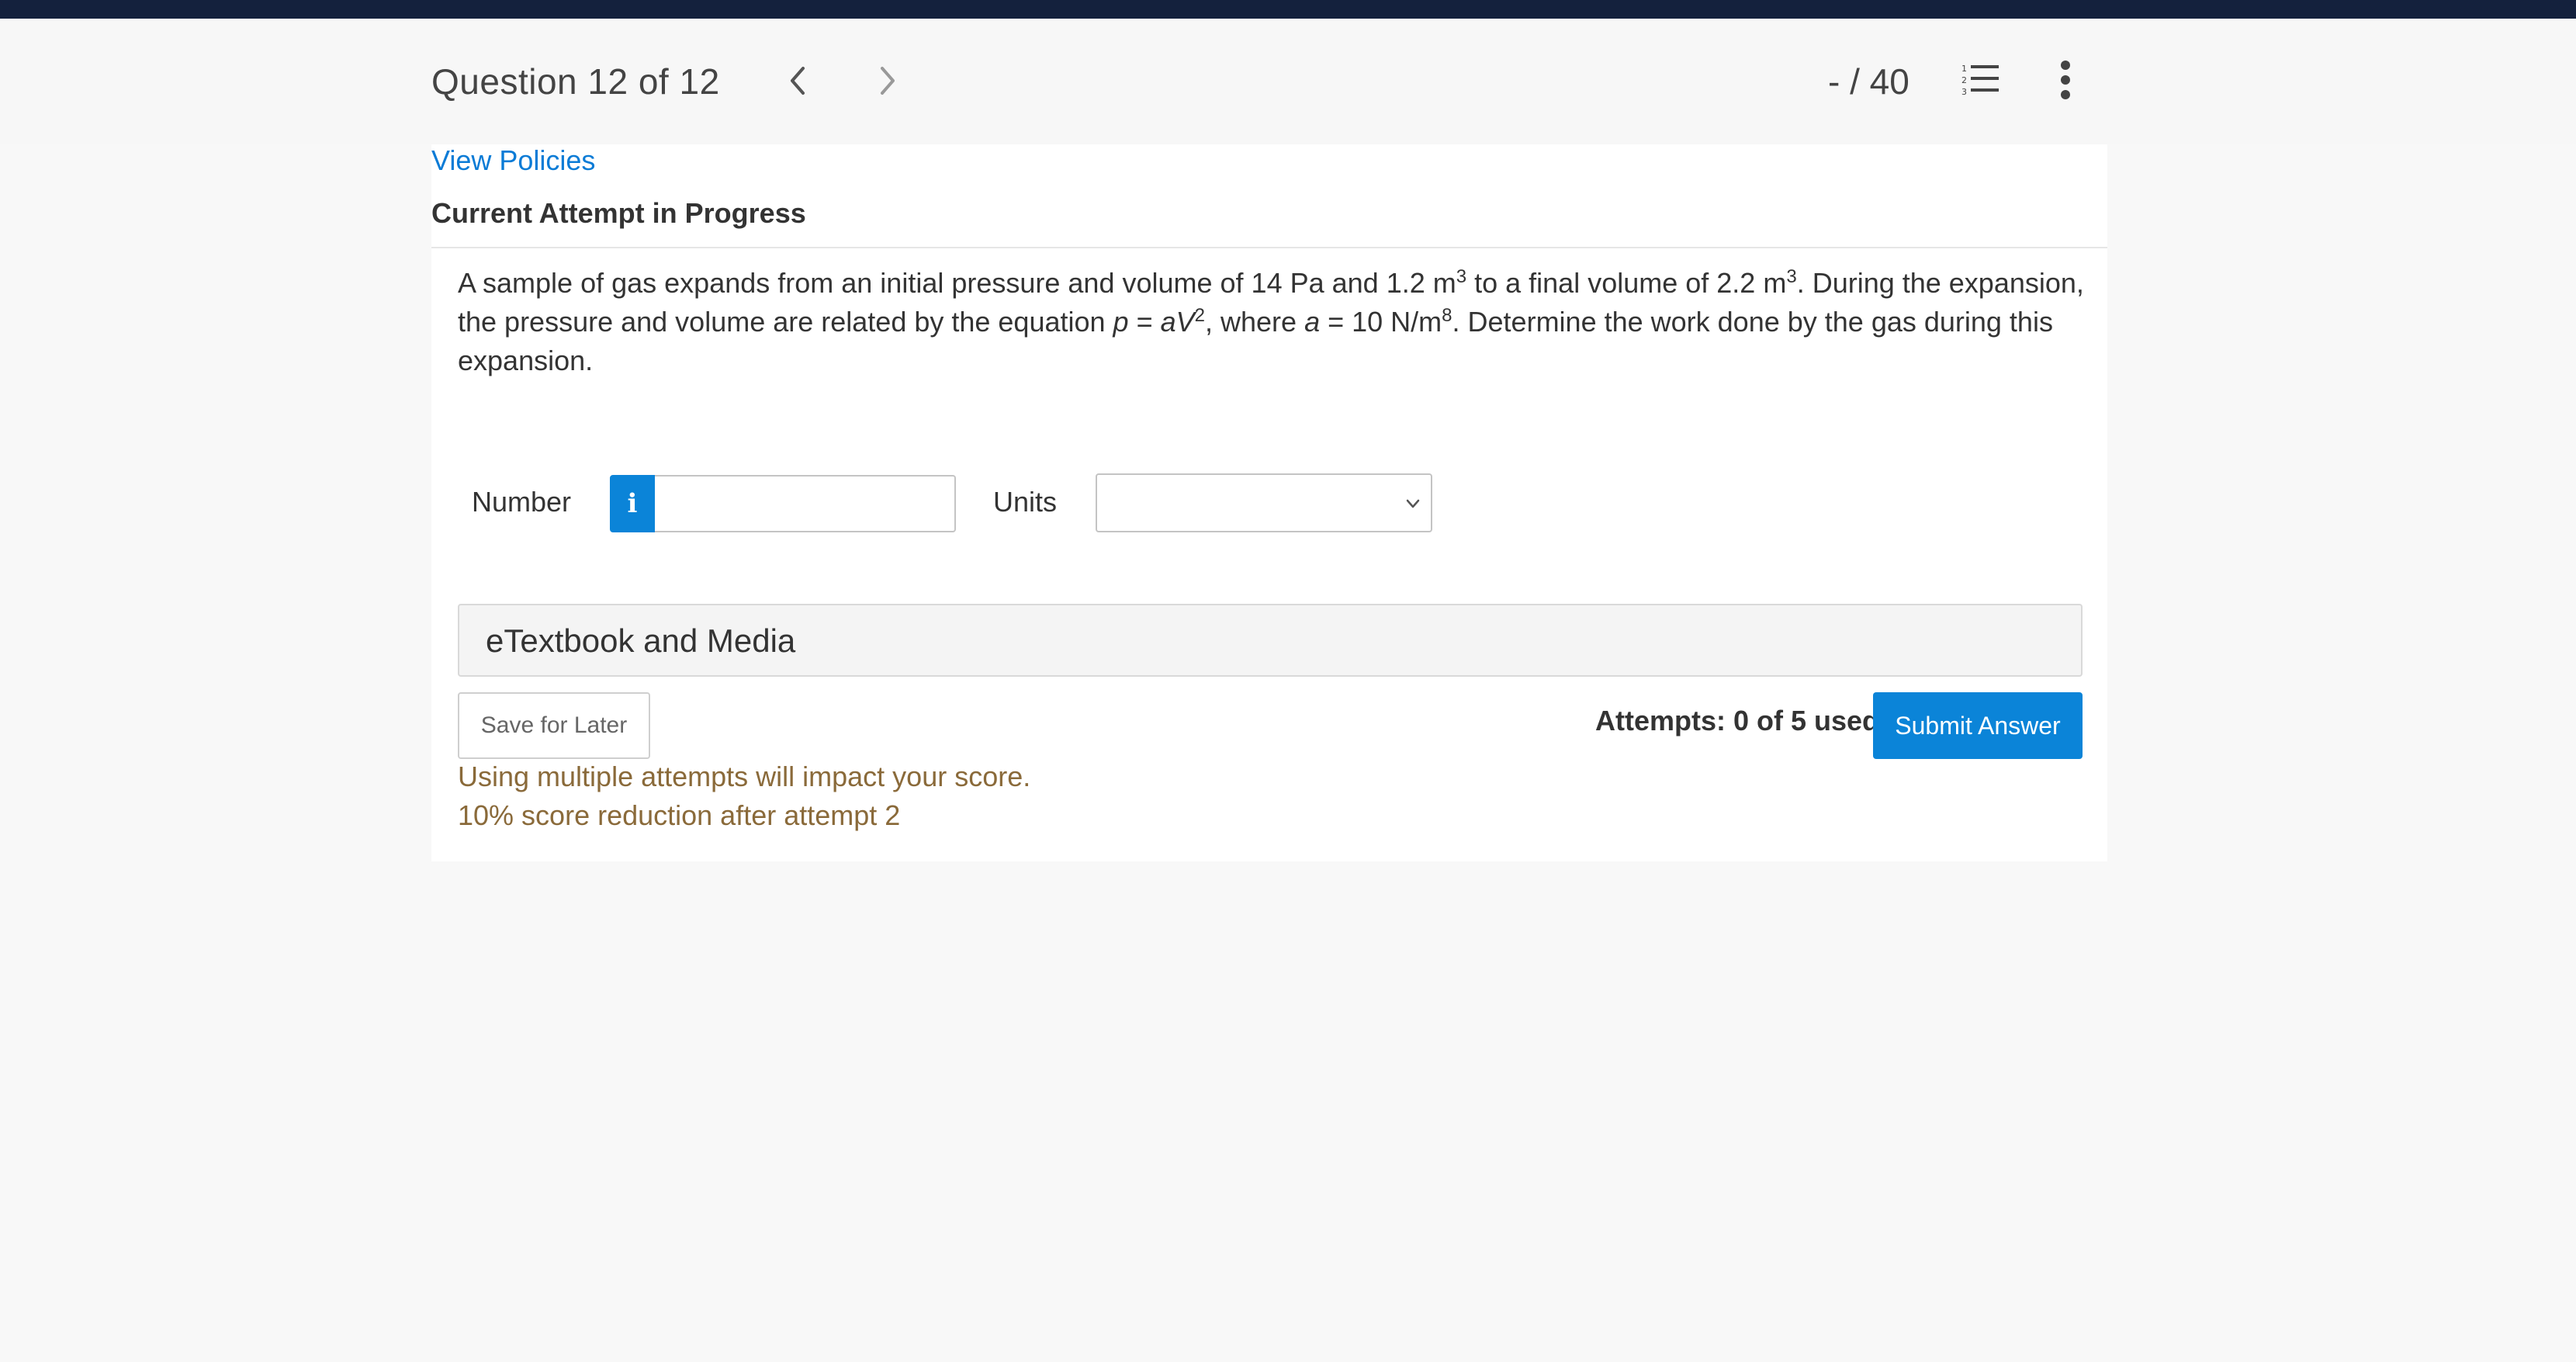  What do you see at coordinates (1964, 92) in the screenshot?
I see `svg-text: 3` at bounding box center [1964, 92].